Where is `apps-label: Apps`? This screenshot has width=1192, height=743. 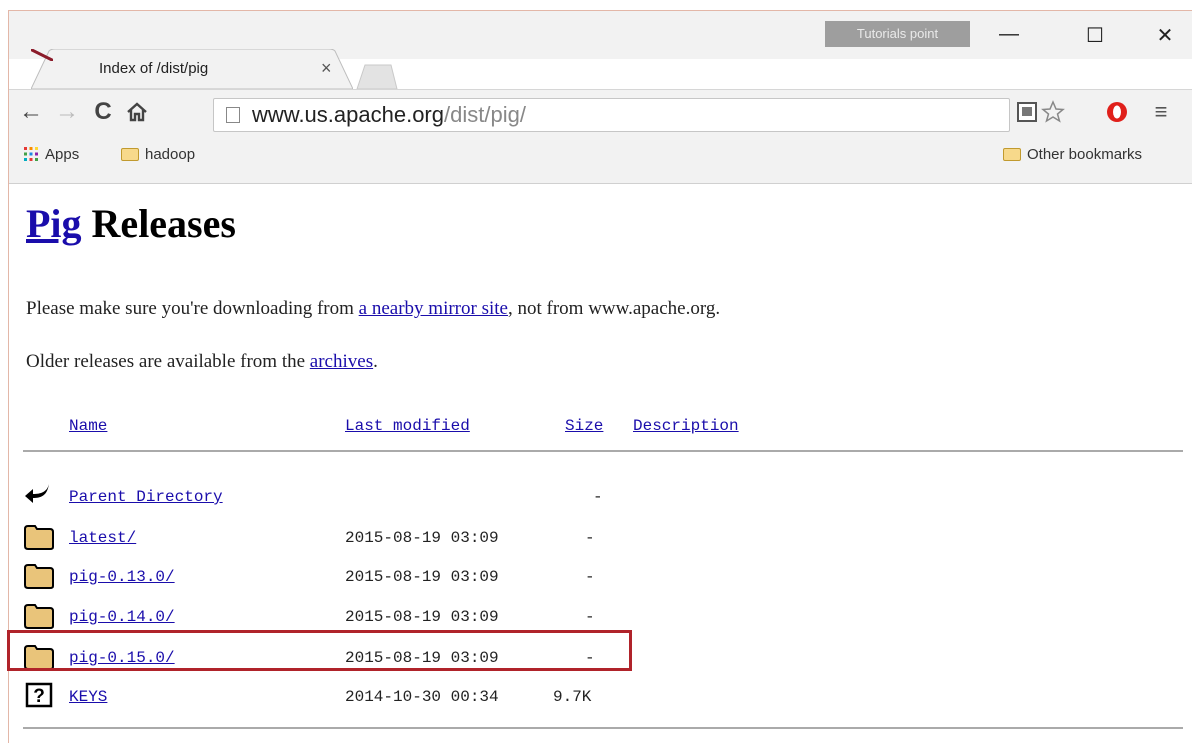
apps-label: Apps is located at coordinates (62, 154).